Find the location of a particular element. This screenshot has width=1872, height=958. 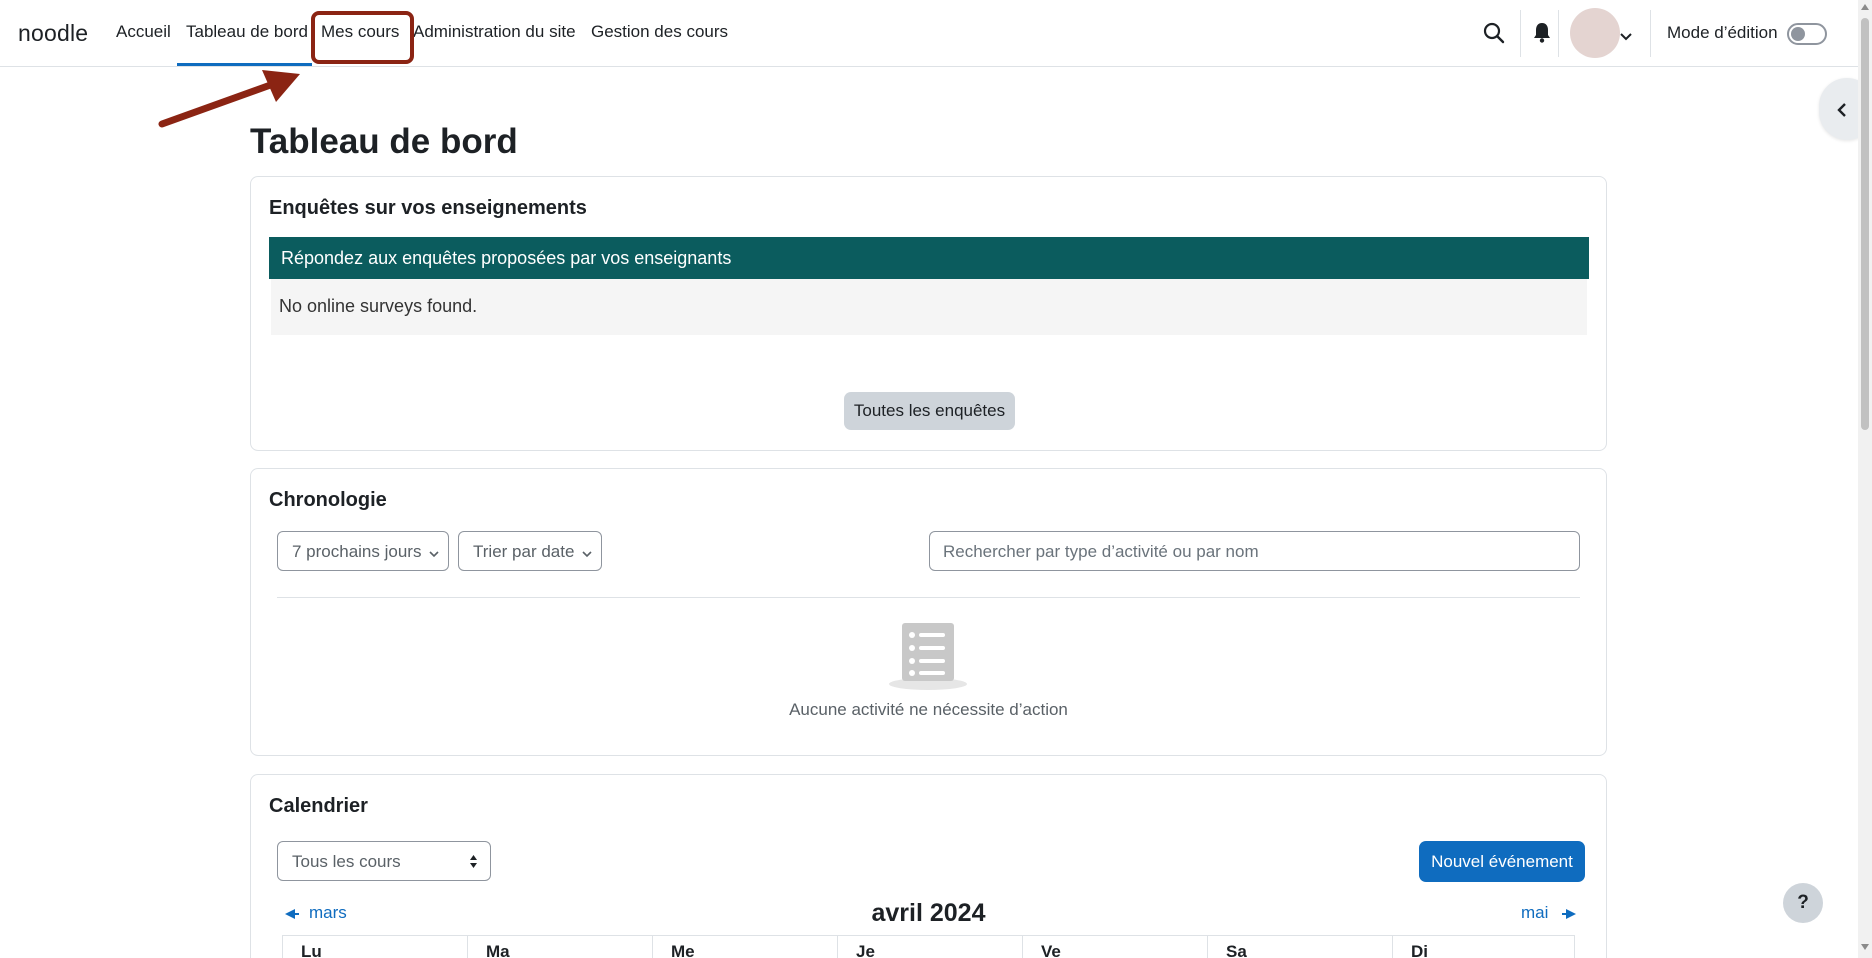

bell-icon is located at coordinates (1542, 35).